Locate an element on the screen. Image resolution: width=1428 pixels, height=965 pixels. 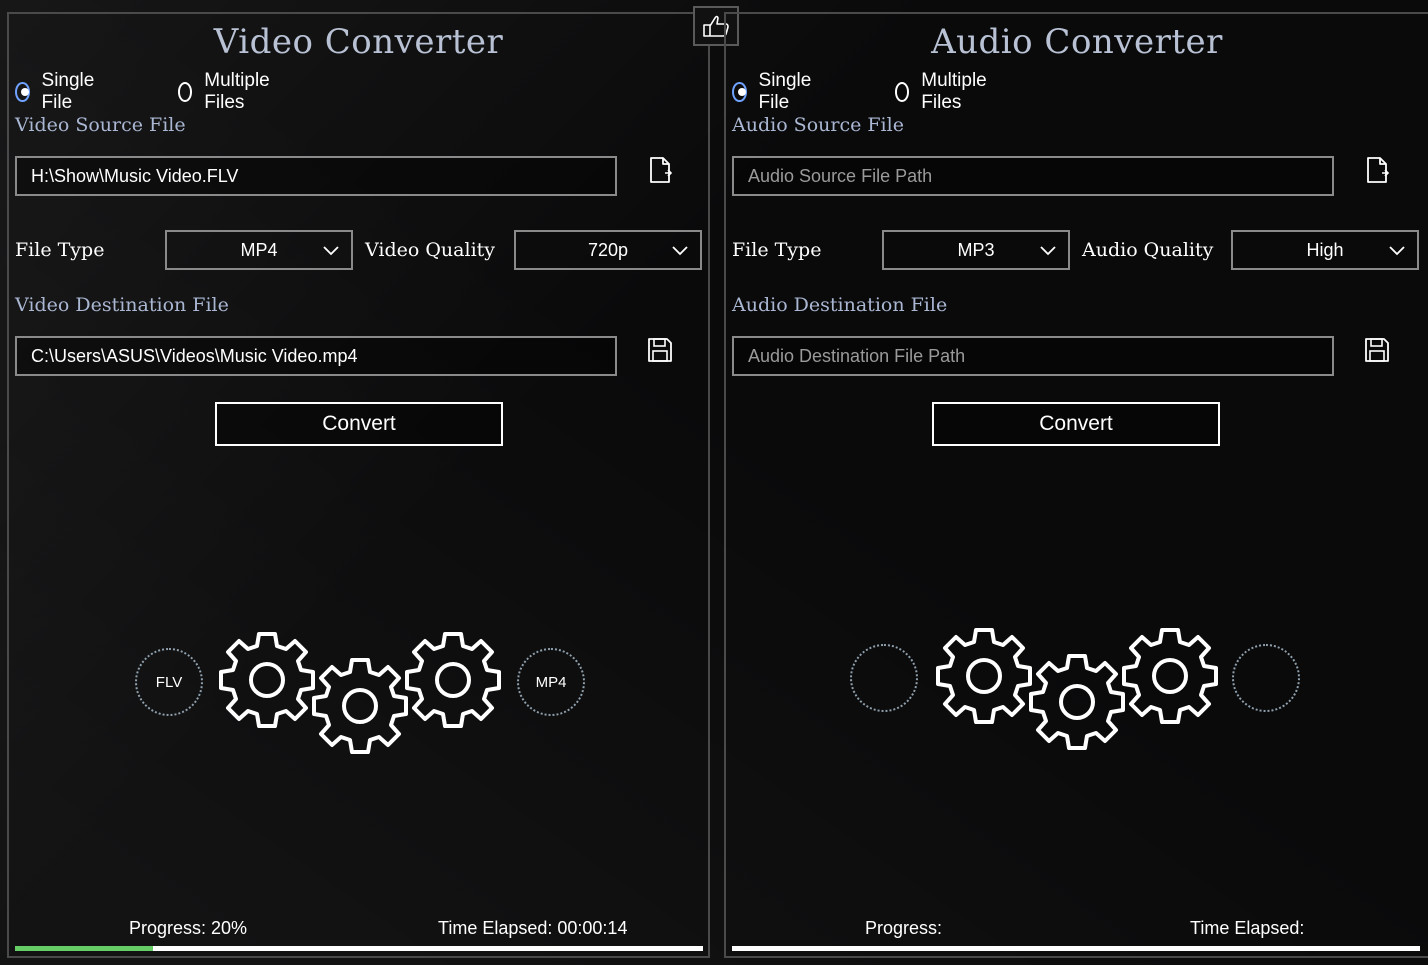
video-destination-label: Video Destination File is located at coordinates (122, 305).